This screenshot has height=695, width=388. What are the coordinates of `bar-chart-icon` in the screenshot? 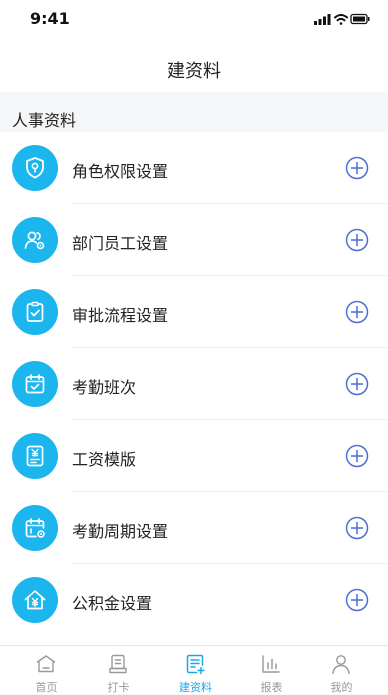 It's located at (271, 664).